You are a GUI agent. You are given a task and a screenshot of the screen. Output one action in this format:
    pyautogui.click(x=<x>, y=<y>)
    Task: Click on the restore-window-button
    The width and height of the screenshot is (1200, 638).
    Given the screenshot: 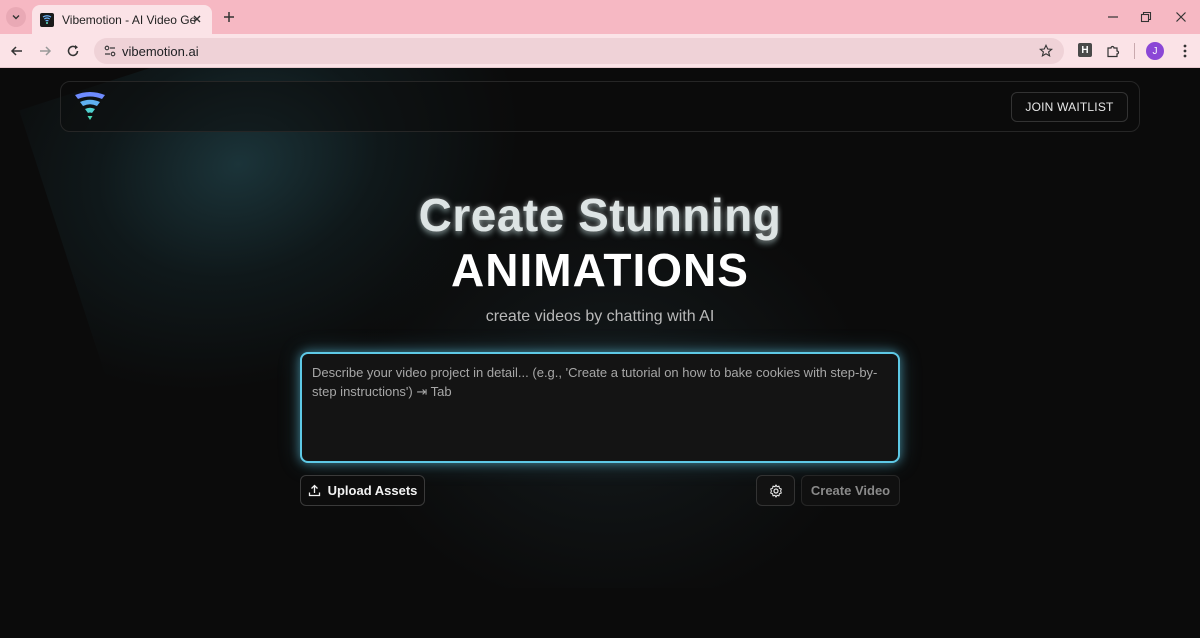 What is the action you would take?
    pyautogui.click(x=1146, y=17)
    